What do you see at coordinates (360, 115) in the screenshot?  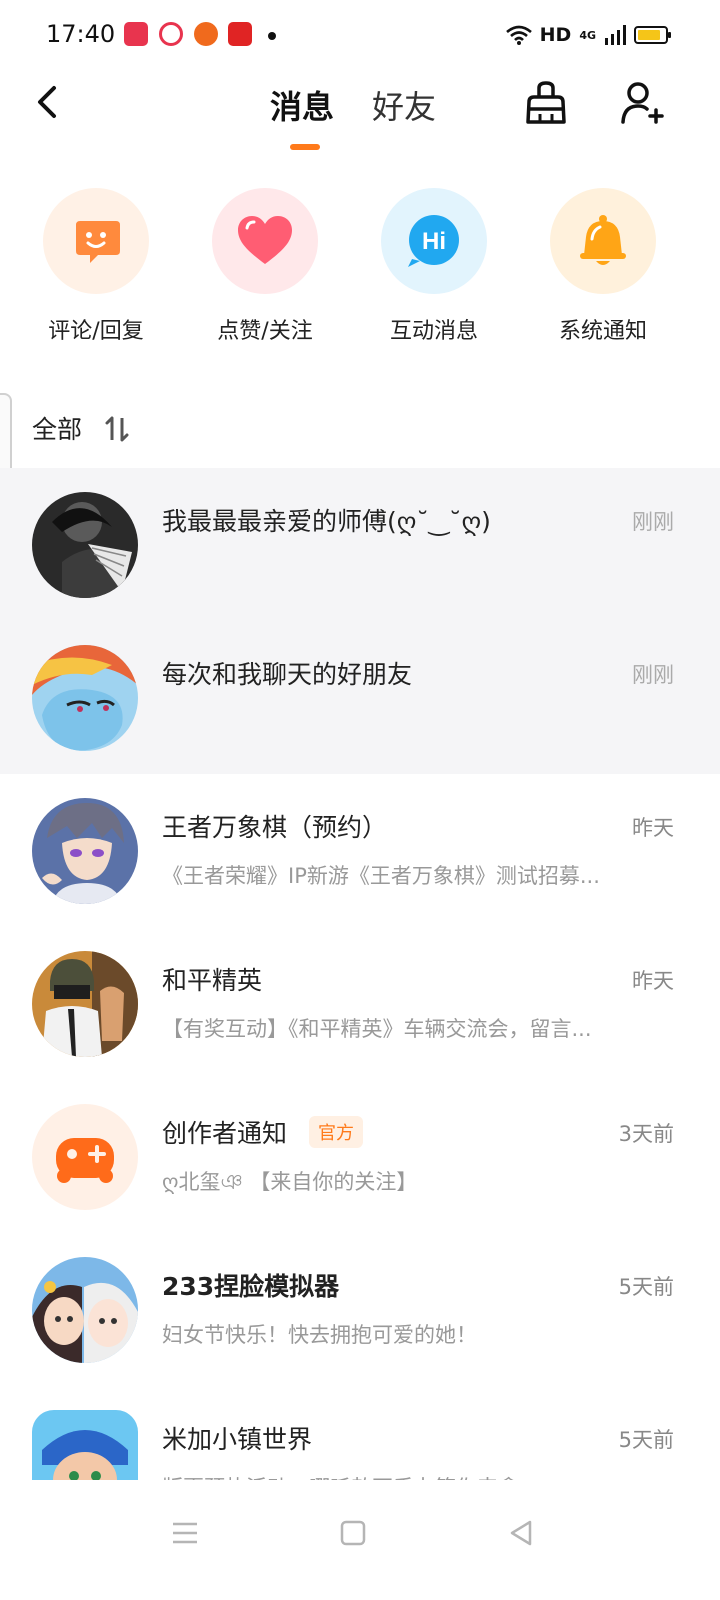 I see `top-bar: 消息 好友` at bounding box center [360, 115].